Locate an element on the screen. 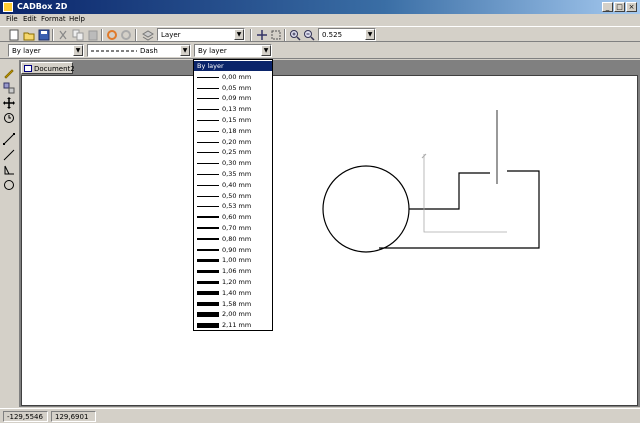 The height and width of the screenshot is (423, 640). redo-icon is located at coordinates (126, 35).